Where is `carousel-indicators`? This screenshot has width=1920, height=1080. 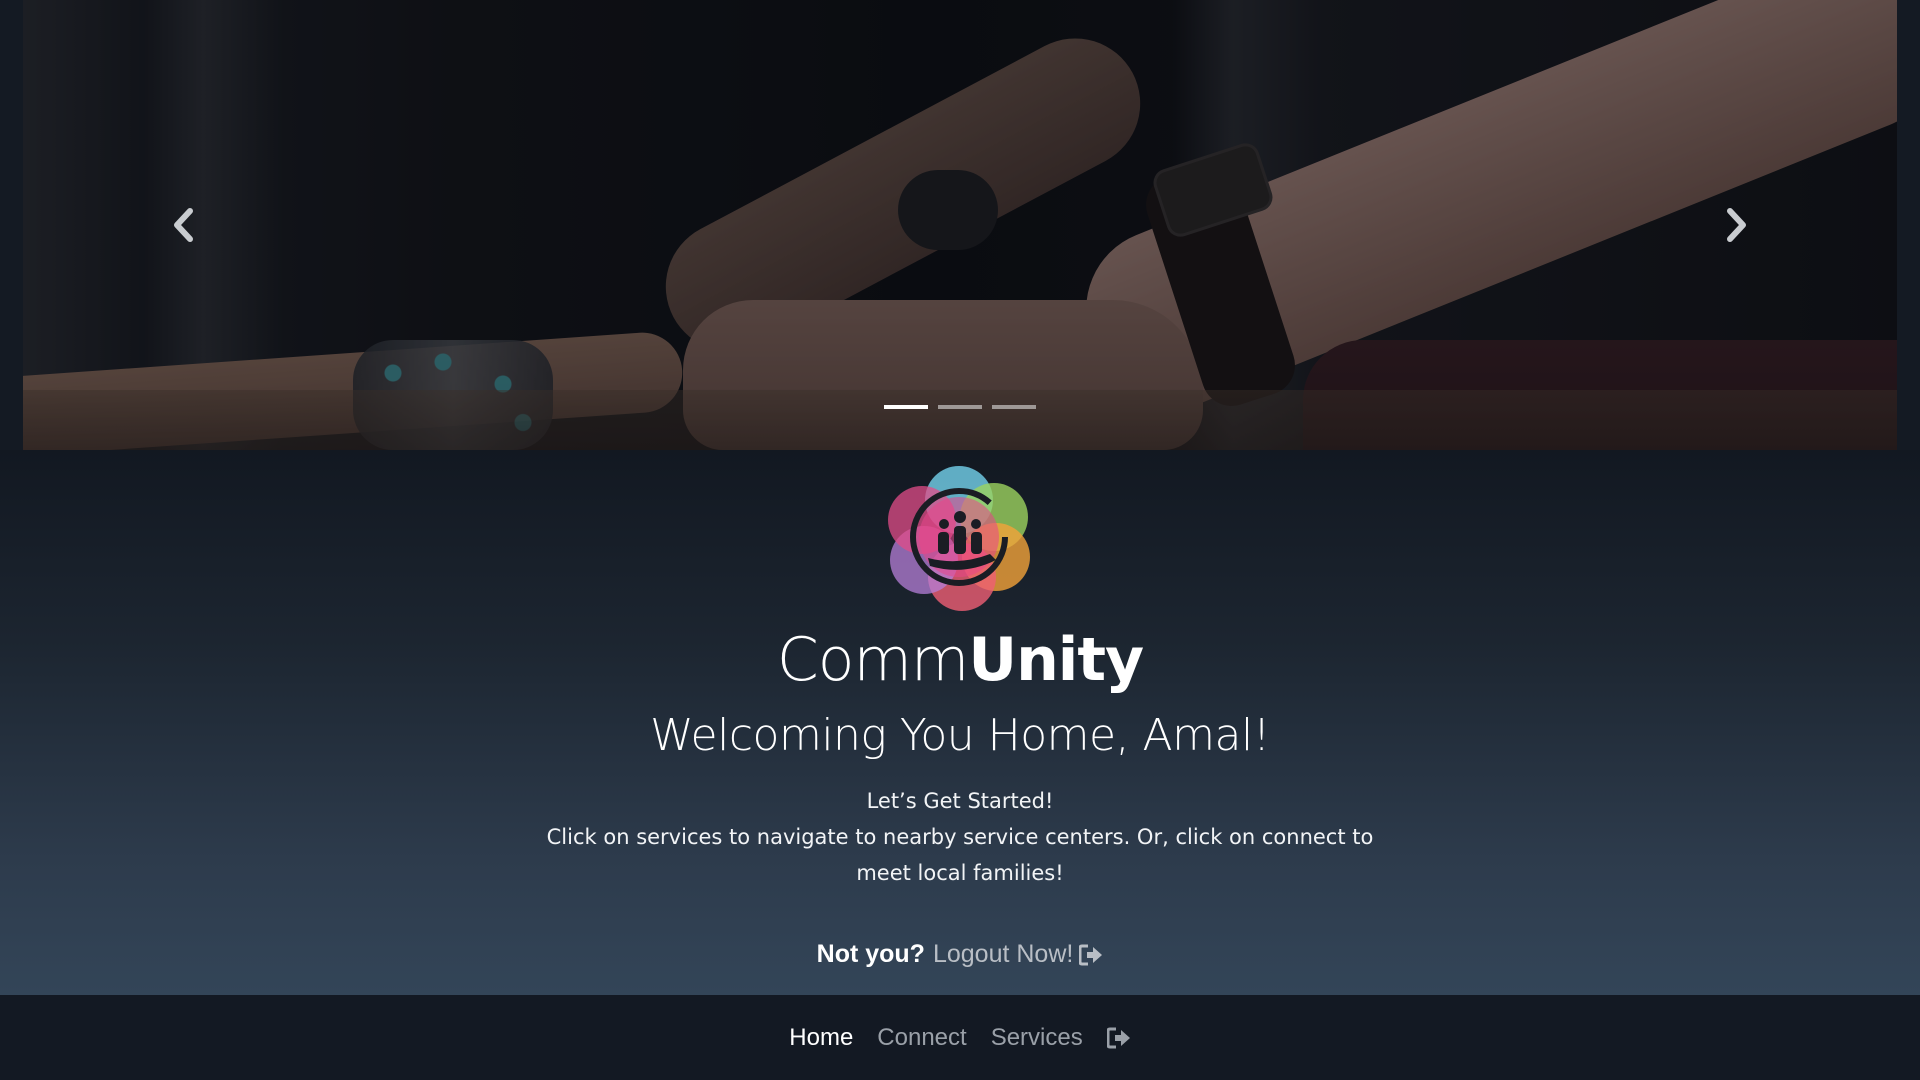
carousel-indicators is located at coordinates (960, 407).